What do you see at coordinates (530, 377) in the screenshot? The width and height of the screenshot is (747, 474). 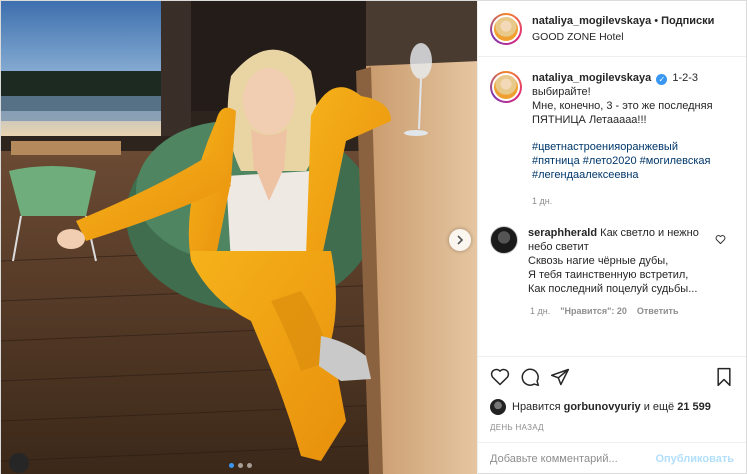 I see `comment-icon` at bounding box center [530, 377].